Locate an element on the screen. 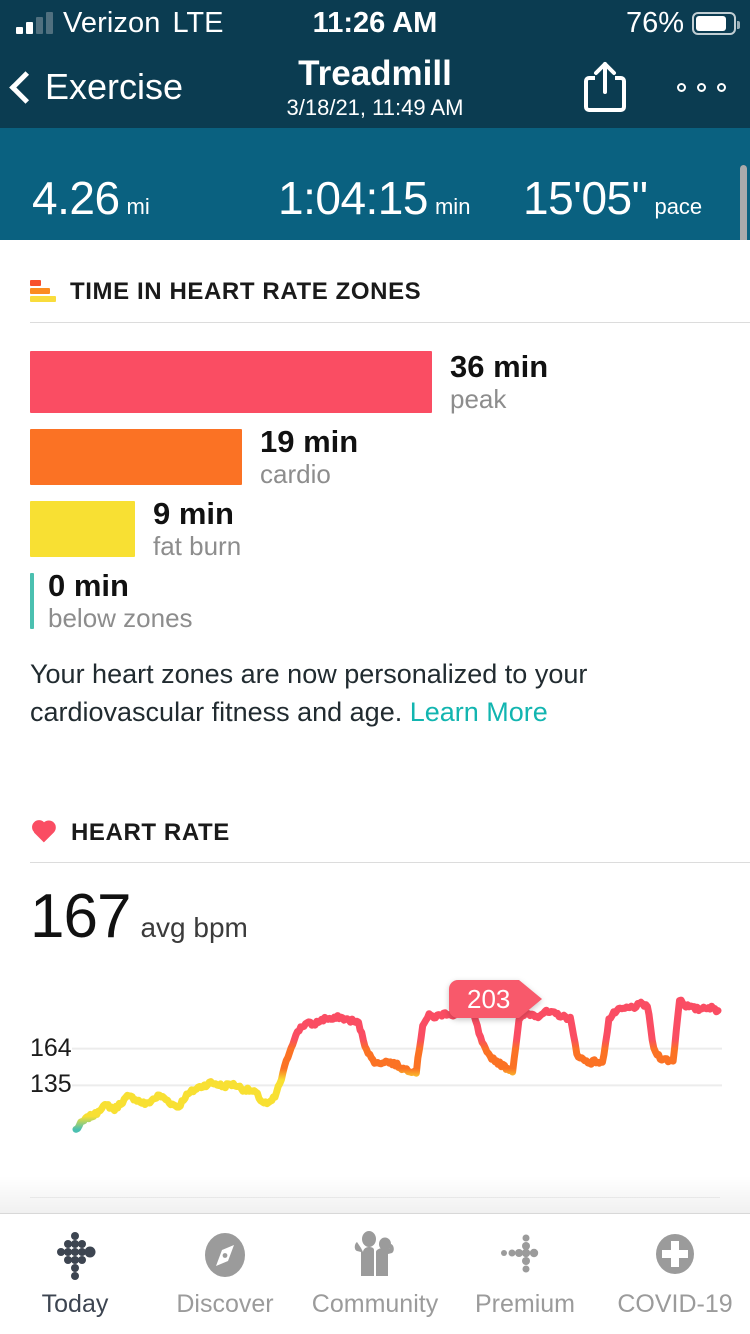 This screenshot has height=1334, width=750. zone-bar-fat-burn is located at coordinates (82, 529).